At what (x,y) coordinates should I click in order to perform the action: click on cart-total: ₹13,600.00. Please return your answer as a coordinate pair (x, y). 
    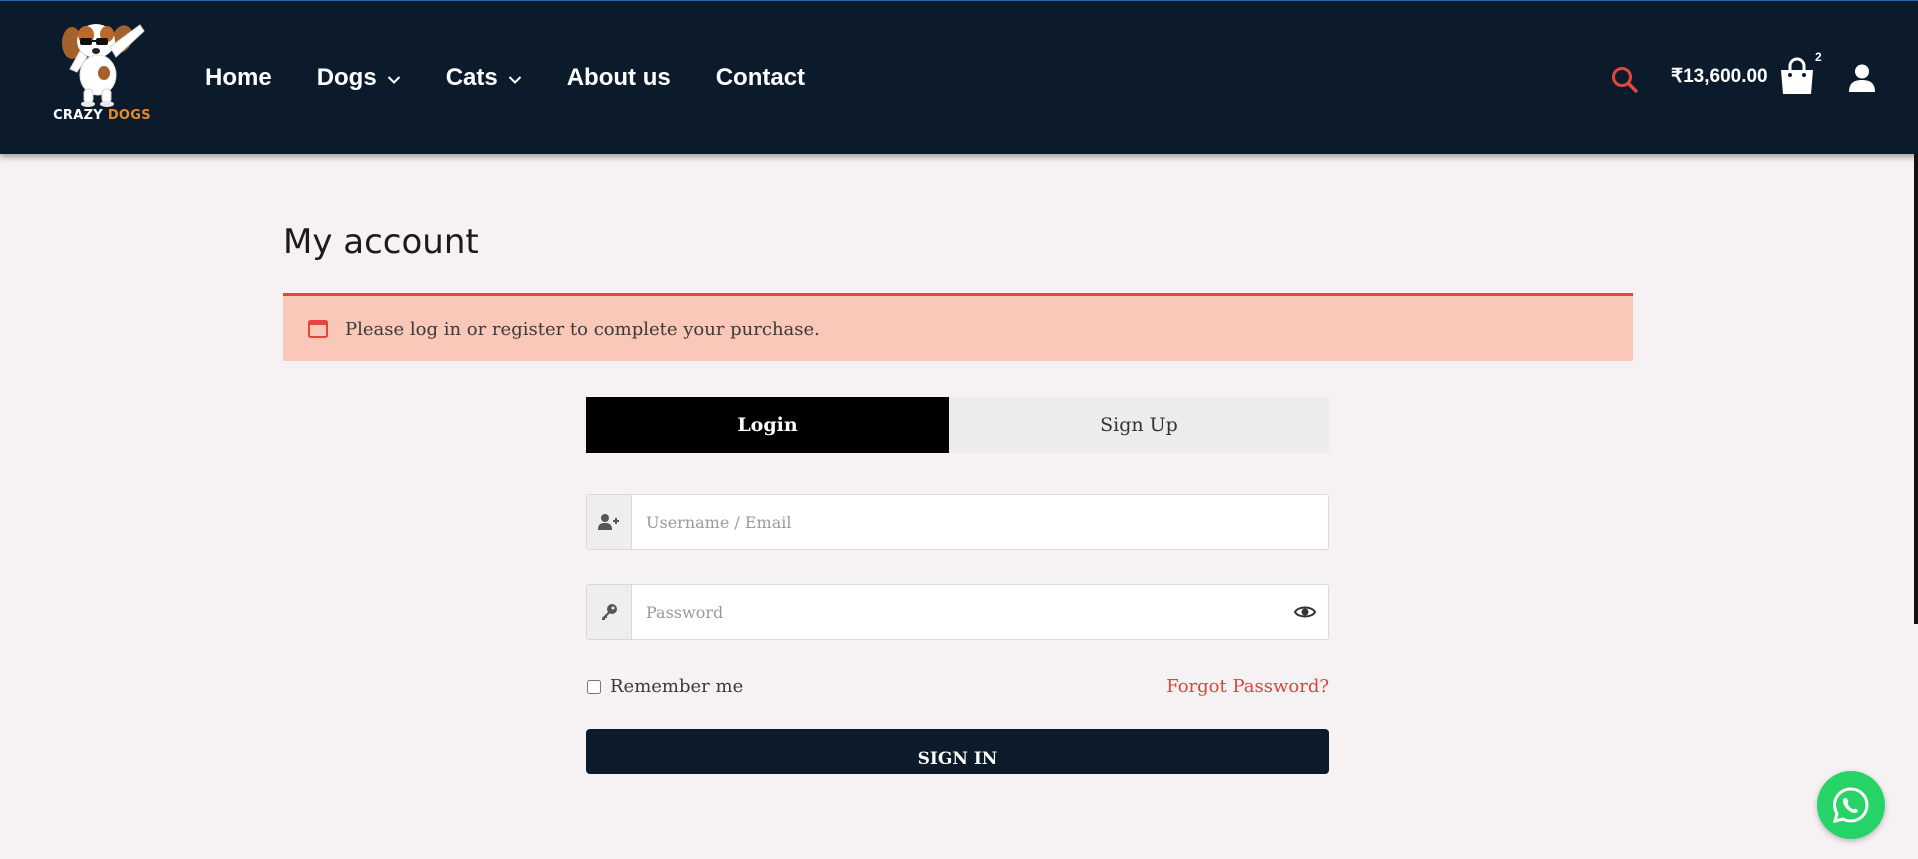
    Looking at the image, I should click on (1719, 76).